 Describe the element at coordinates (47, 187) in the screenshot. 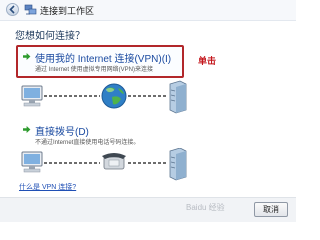

I see `vpn-help-link: 什么是 VPN 连接?` at that location.